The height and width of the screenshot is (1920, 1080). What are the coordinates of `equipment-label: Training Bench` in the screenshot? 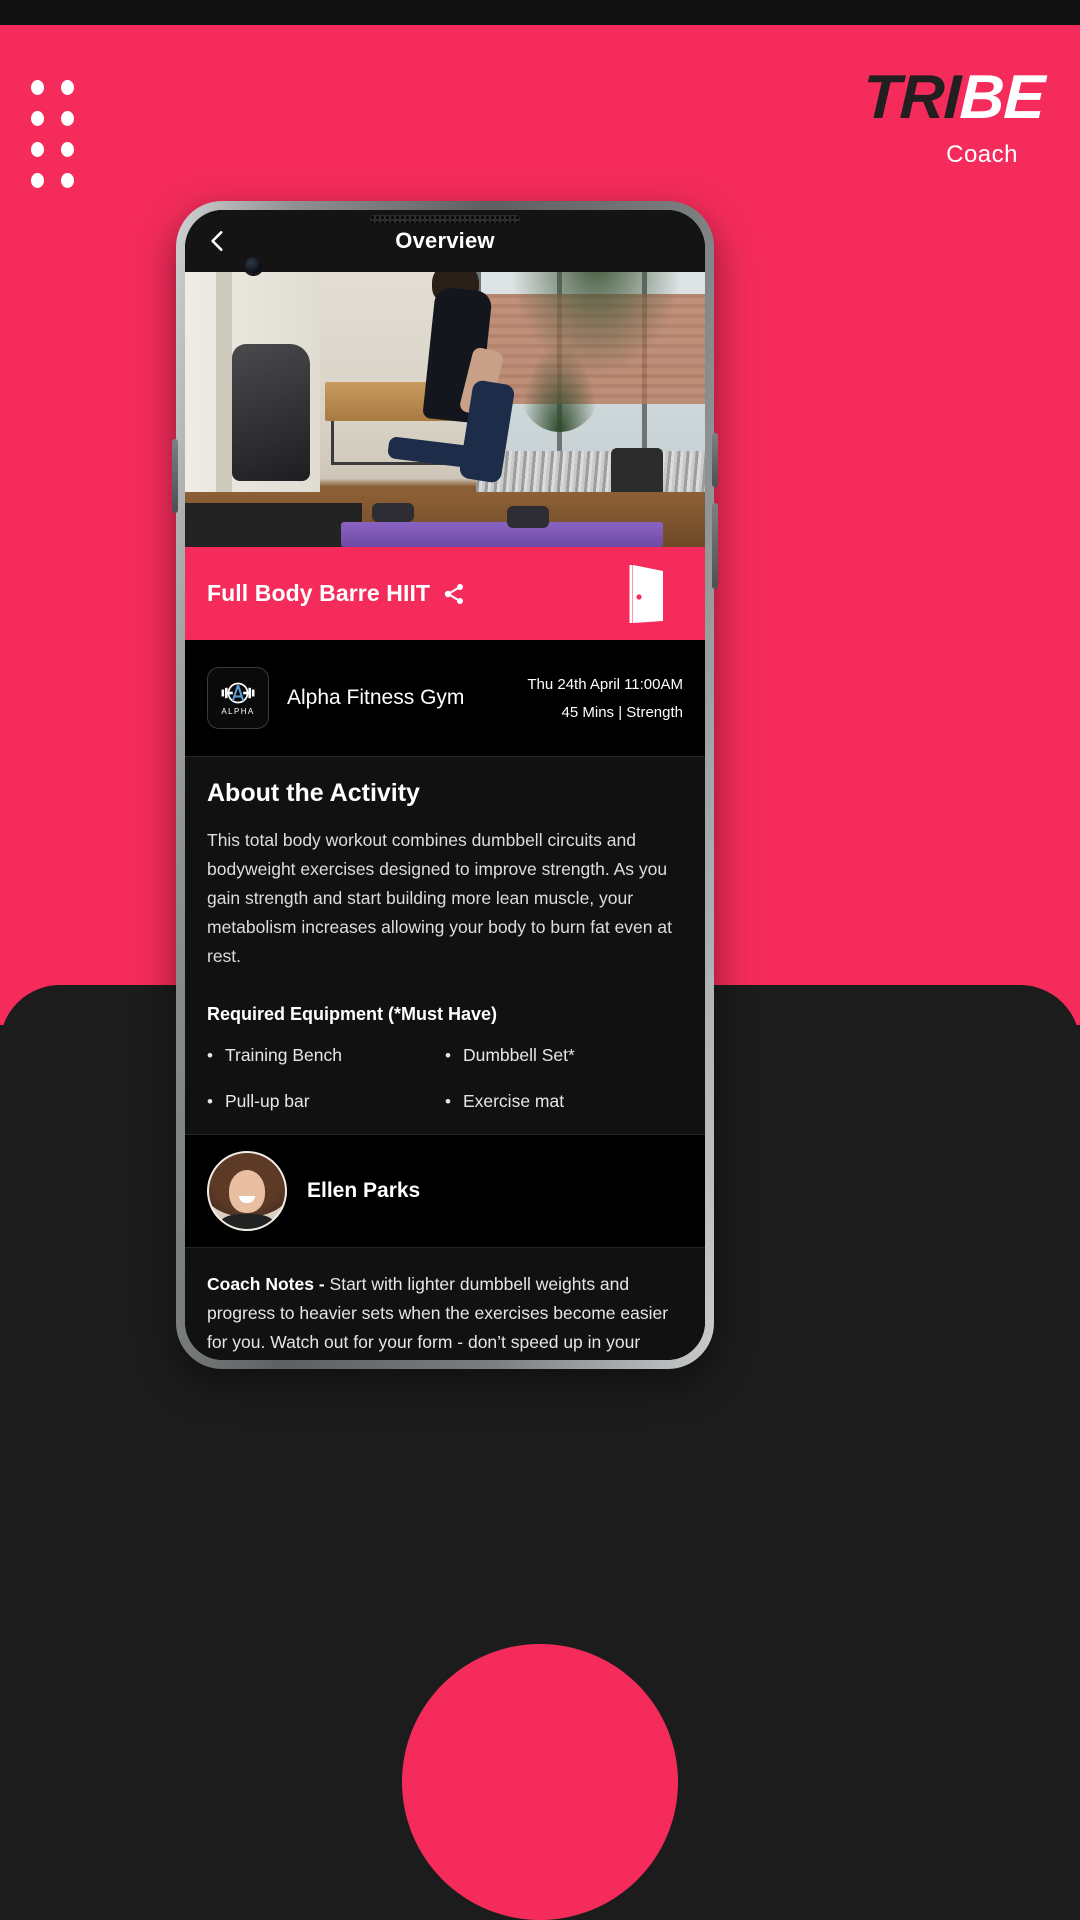 It's located at (283, 1055).